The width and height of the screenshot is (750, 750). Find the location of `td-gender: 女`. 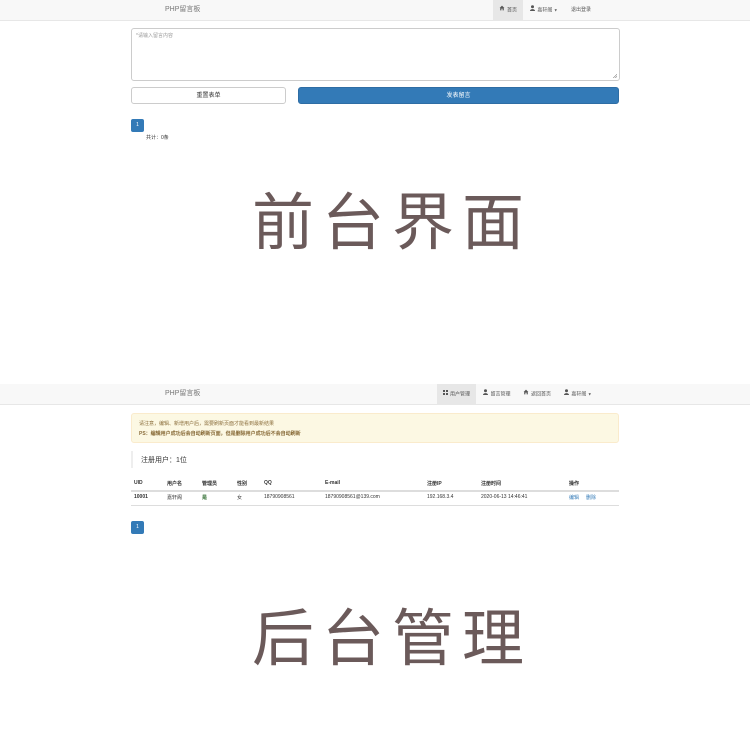

td-gender: 女 is located at coordinates (240, 498).